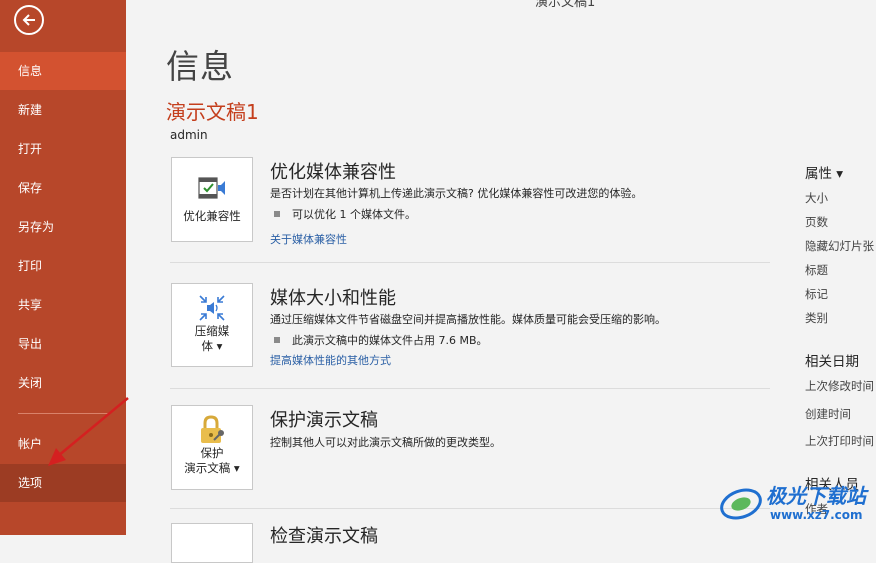 This screenshot has height=563, width=876. What do you see at coordinates (816, 270) in the screenshot?
I see `property-title: 标题` at bounding box center [816, 270].